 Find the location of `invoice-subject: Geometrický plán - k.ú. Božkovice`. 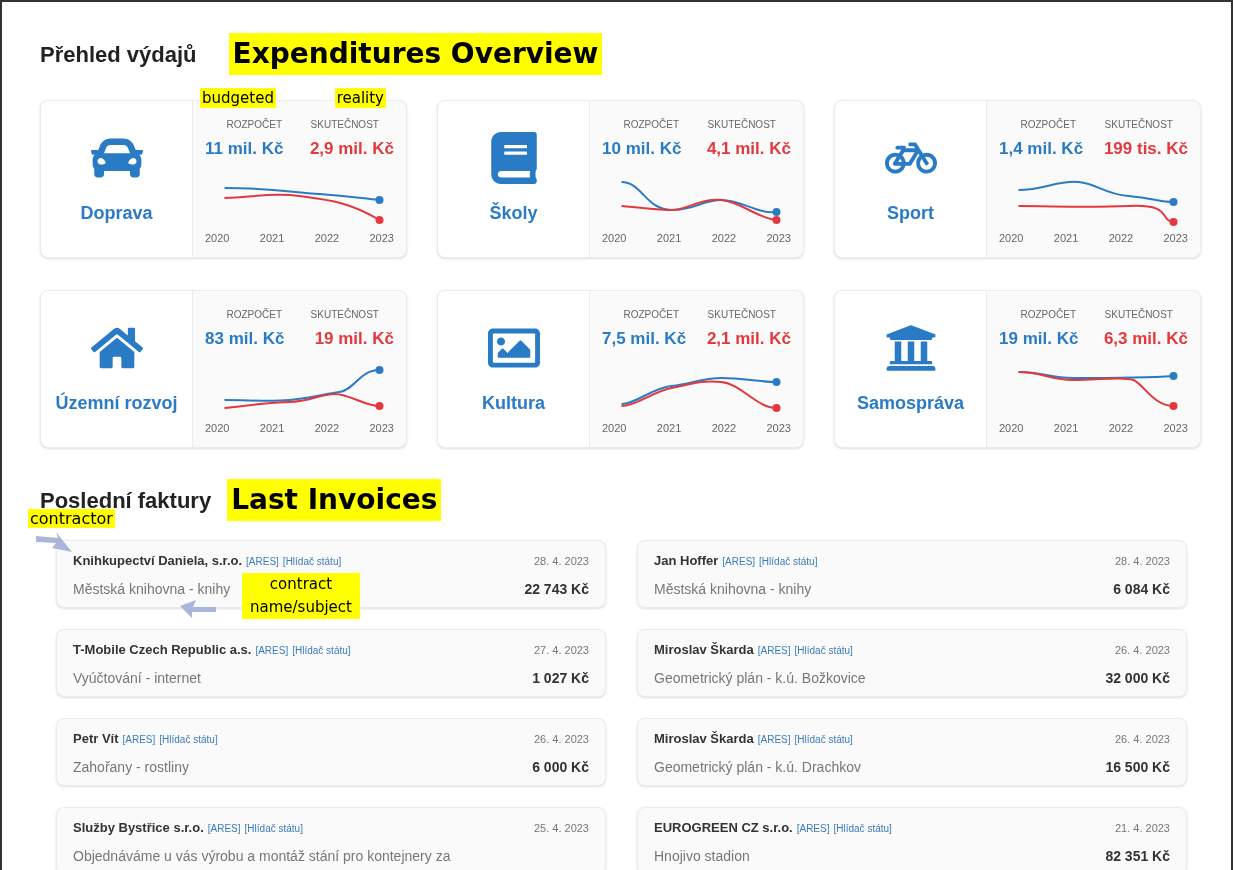

invoice-subject: Geometrický plán - k.ú. Božkovice is located at coordinates (760, 678).